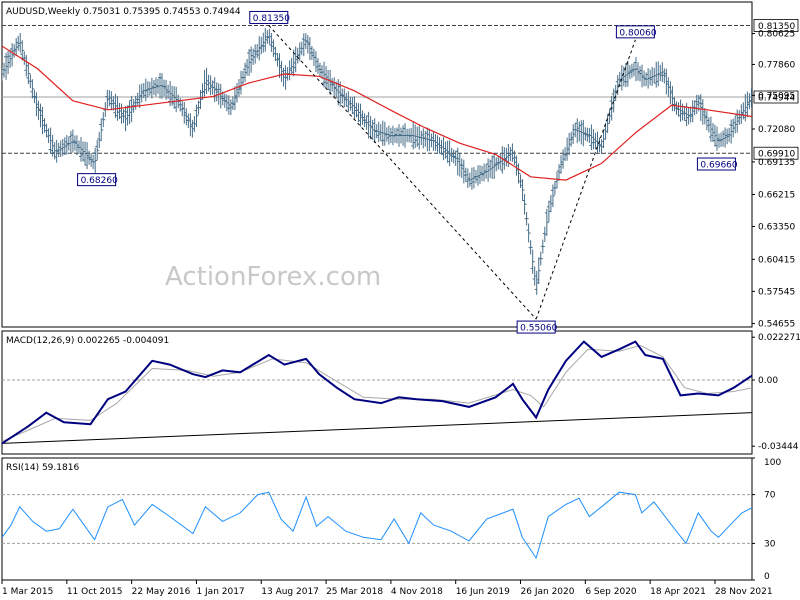 The image size is (800, 600). Describe the element at coordinates (95, 592) in the screenshot. I see `x-axis-label: 11 Oct 2015` at that location.